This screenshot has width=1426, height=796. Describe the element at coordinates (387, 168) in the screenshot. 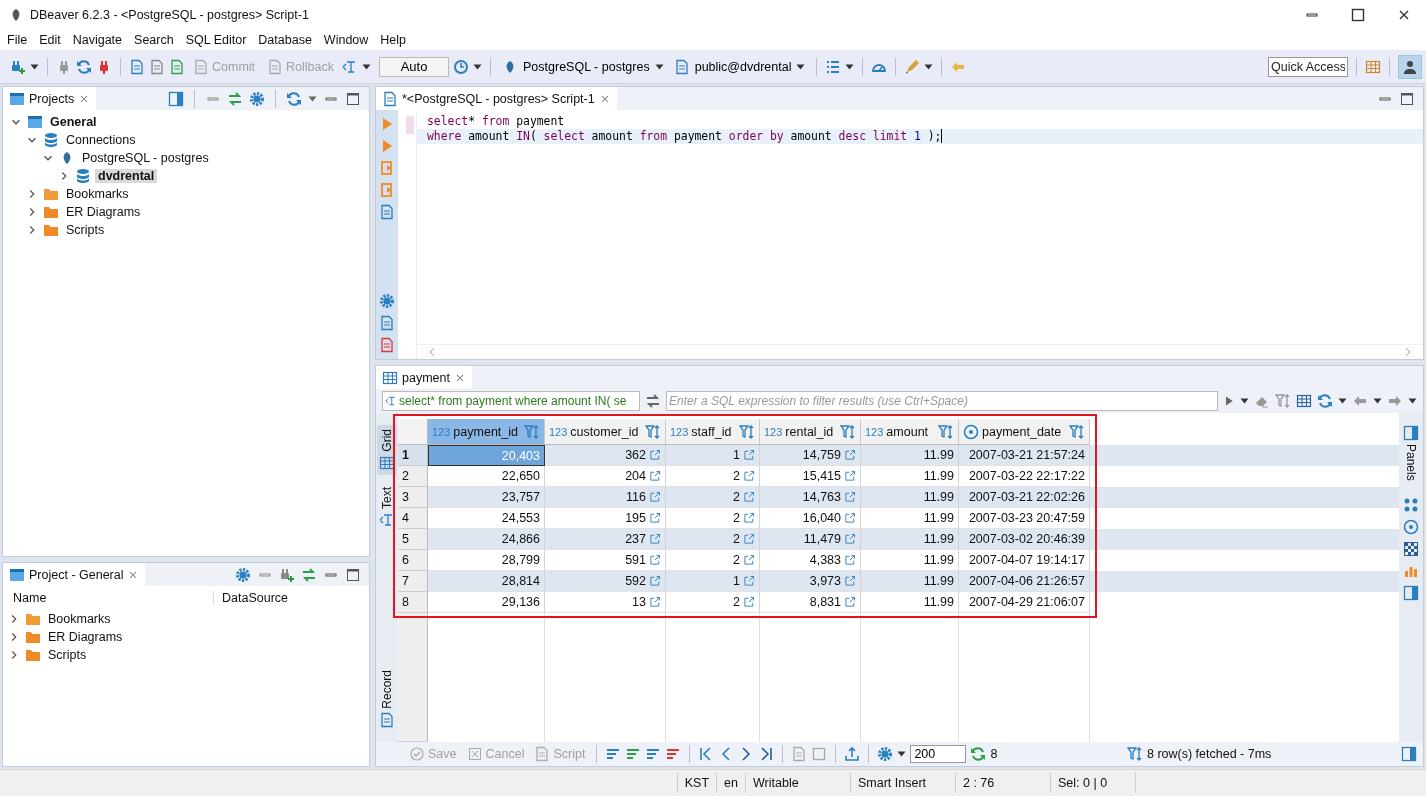

I see `script-icon` at that location.